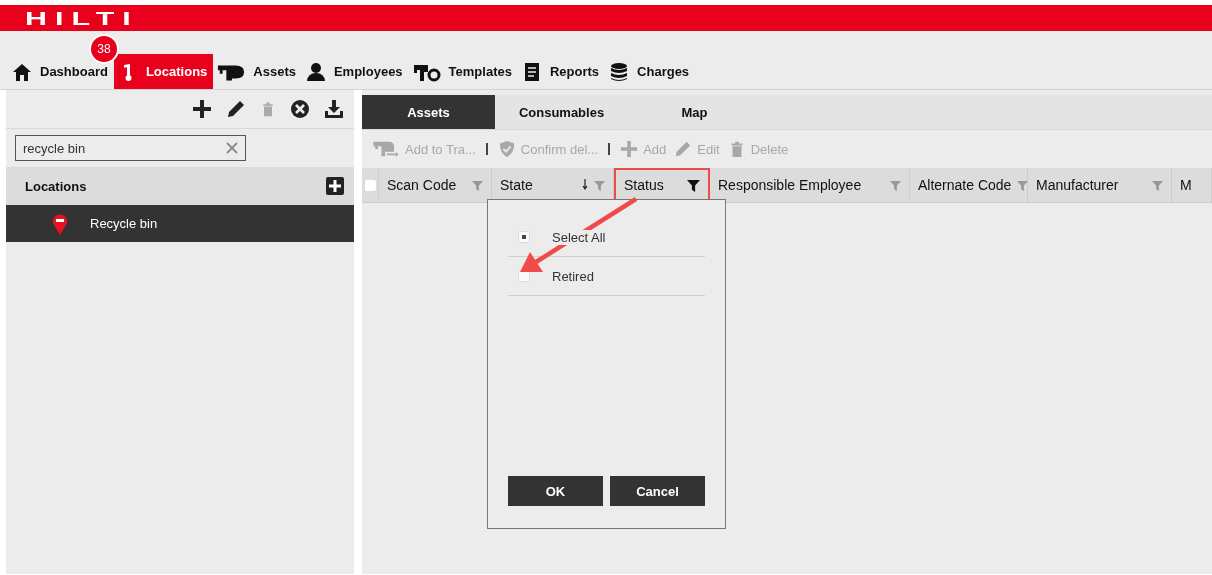 The height and width of the screenshot is (575, 1212). I want to click on drill-transfer-icon, so click(386, 149).